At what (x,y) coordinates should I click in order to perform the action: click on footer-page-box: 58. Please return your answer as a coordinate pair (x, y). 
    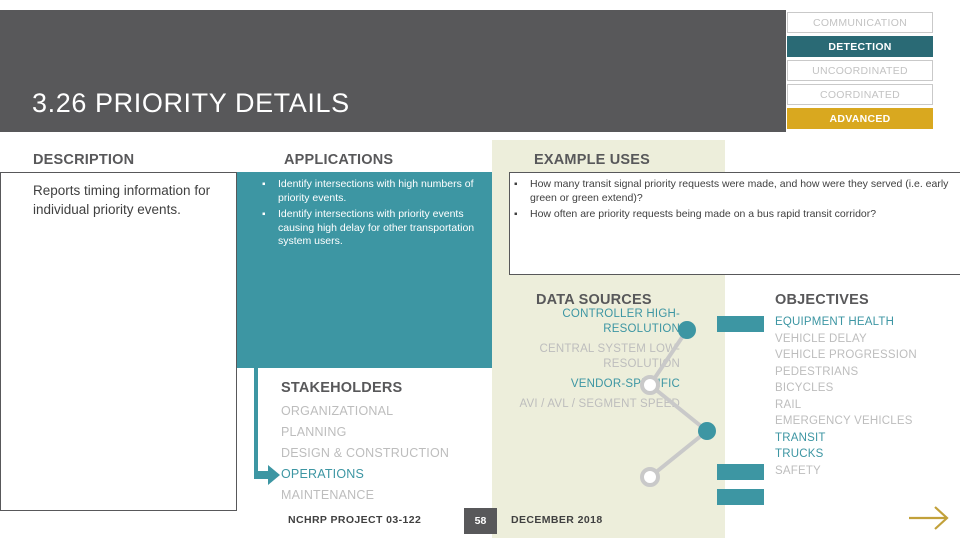
    Looking at the image, I should click on (480, 521).